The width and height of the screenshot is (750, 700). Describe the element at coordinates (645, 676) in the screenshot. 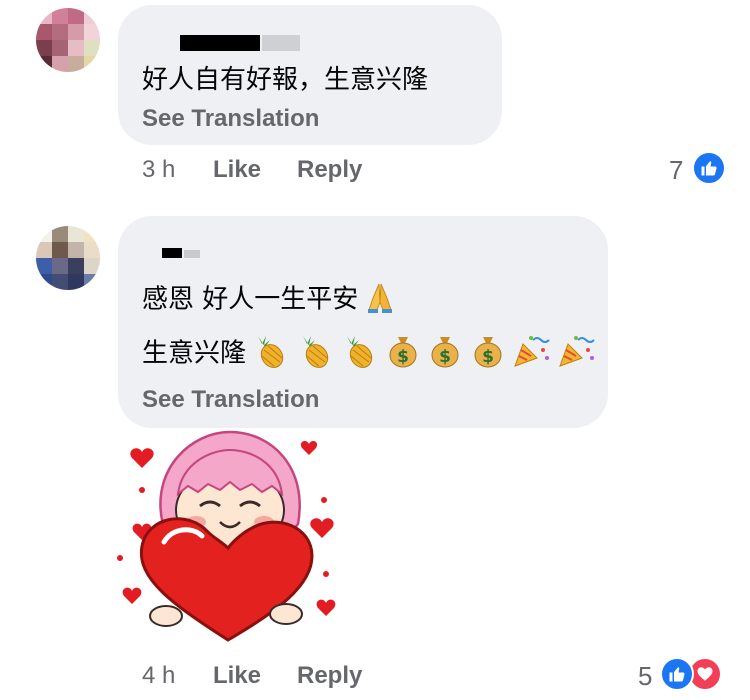

I see `reaction-count: 5` at that location.